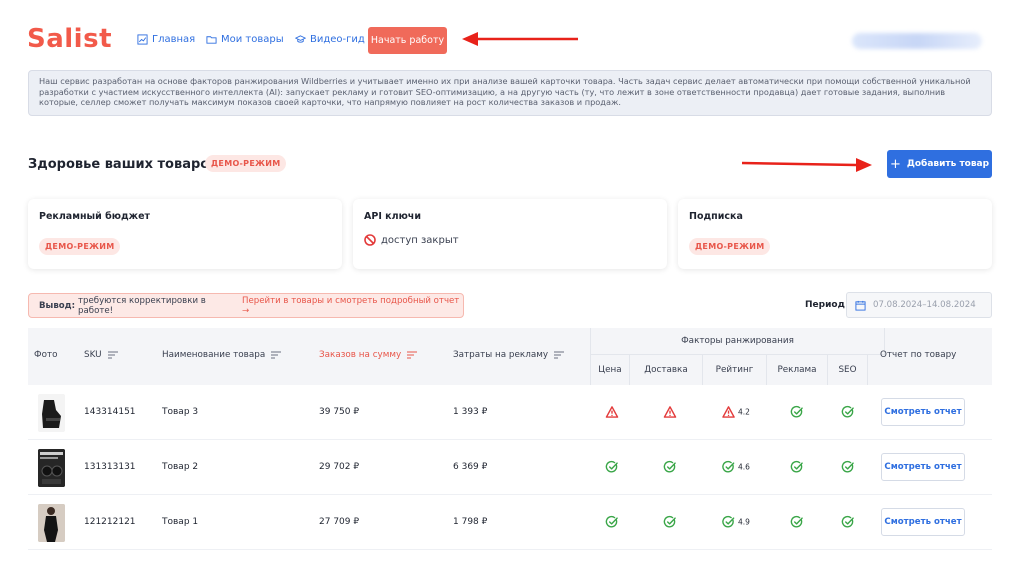  I want to click on col-delivery: Доставка, so click(666, 370).